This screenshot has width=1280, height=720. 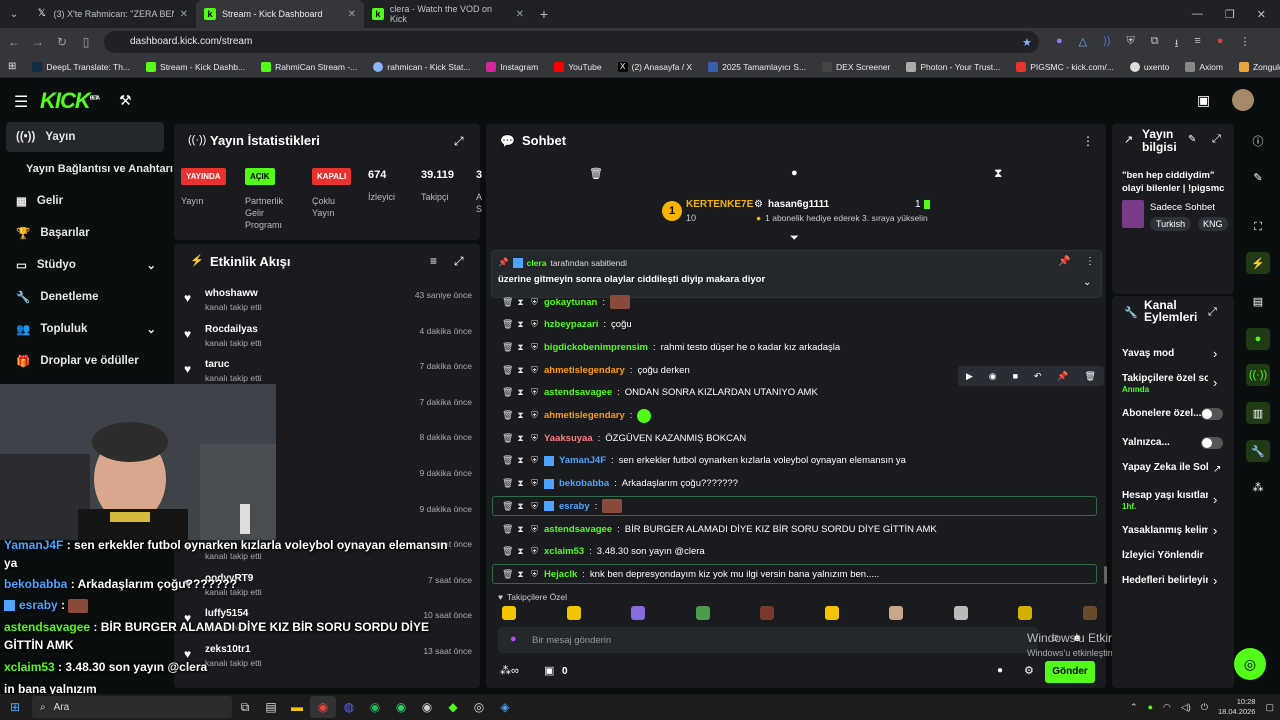 What do you see at coordinates (1258, 339) in the screenshot?
I see `chat-icon: ●` at bounding box center [1258, 339].